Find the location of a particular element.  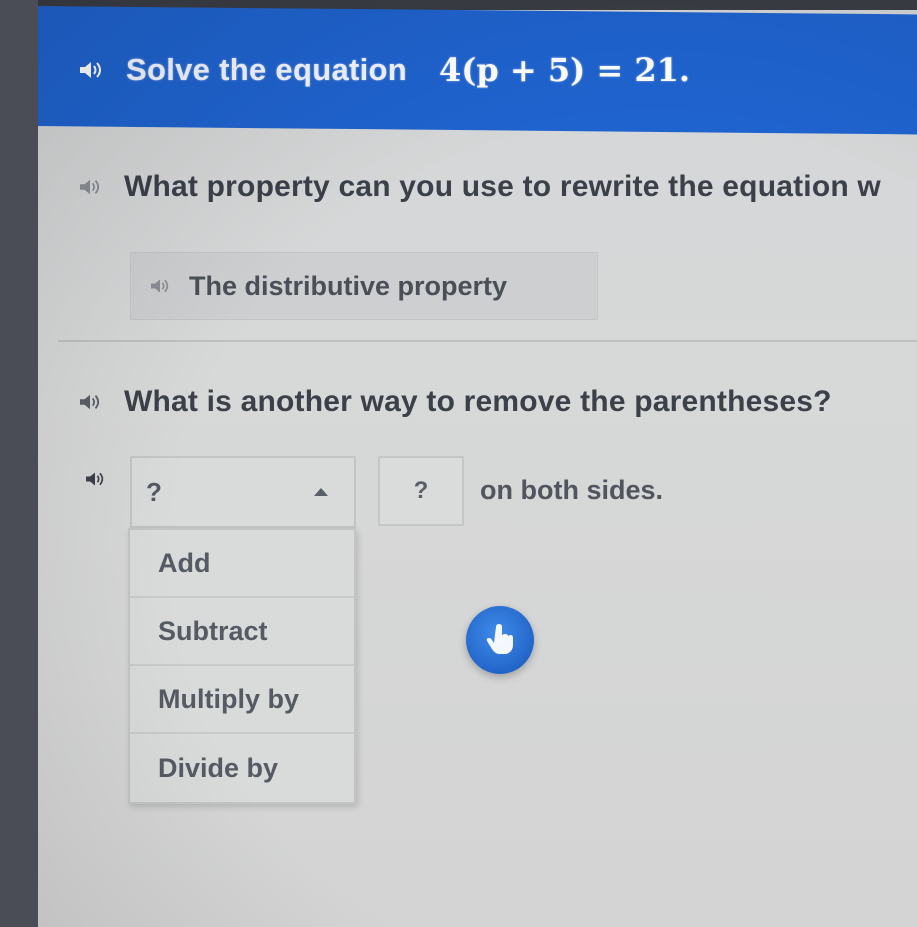

dropdown-option-subtract: Subtract is located at coordinates (242, 632).